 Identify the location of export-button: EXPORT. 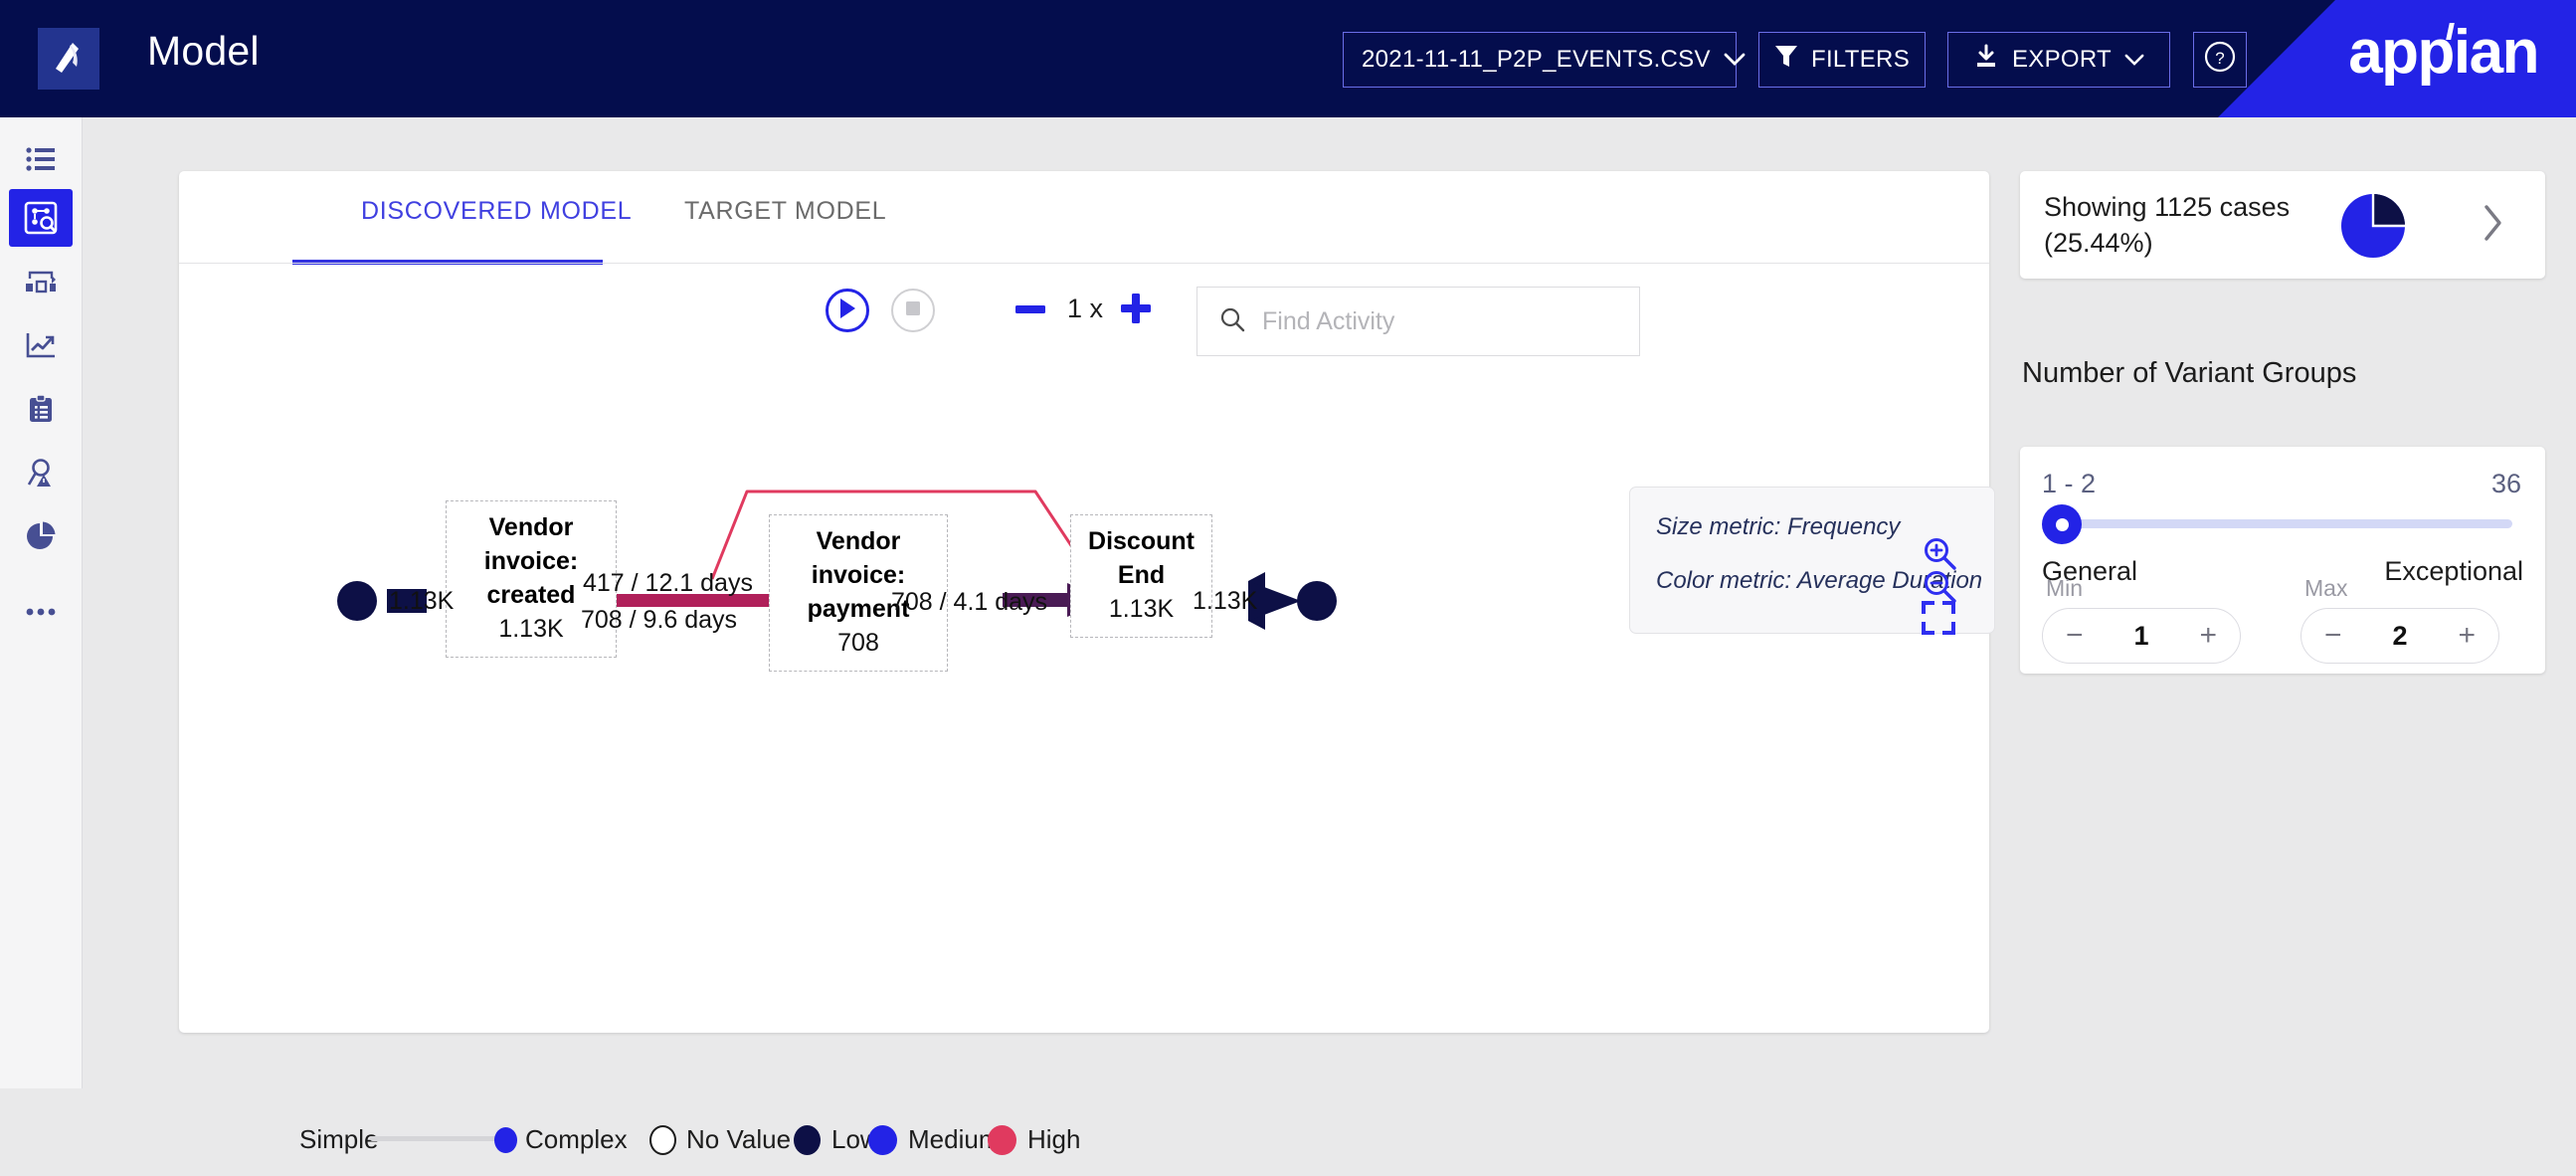
(2058, 60).